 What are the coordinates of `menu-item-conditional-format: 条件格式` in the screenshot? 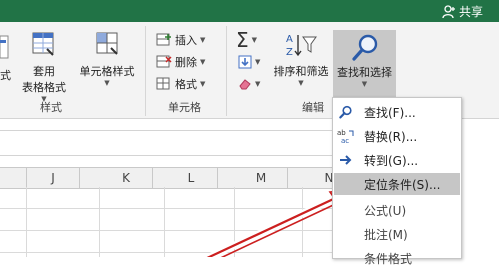 It's located at (397, 258).